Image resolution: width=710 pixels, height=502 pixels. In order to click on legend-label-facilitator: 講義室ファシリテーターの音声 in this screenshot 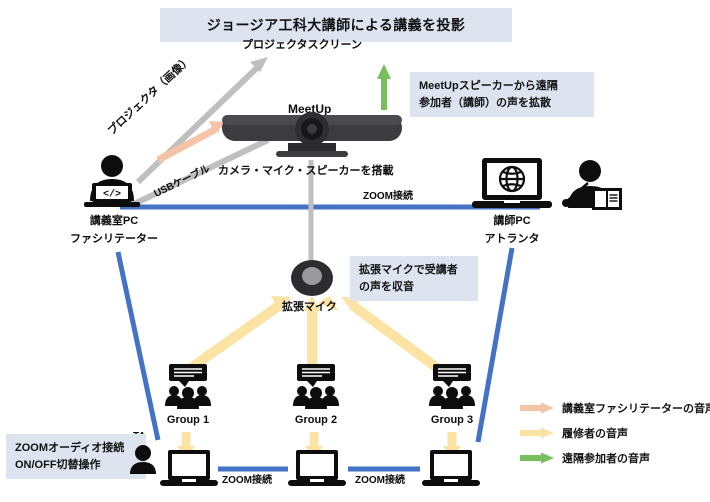, I will do `click(636, 409)`.